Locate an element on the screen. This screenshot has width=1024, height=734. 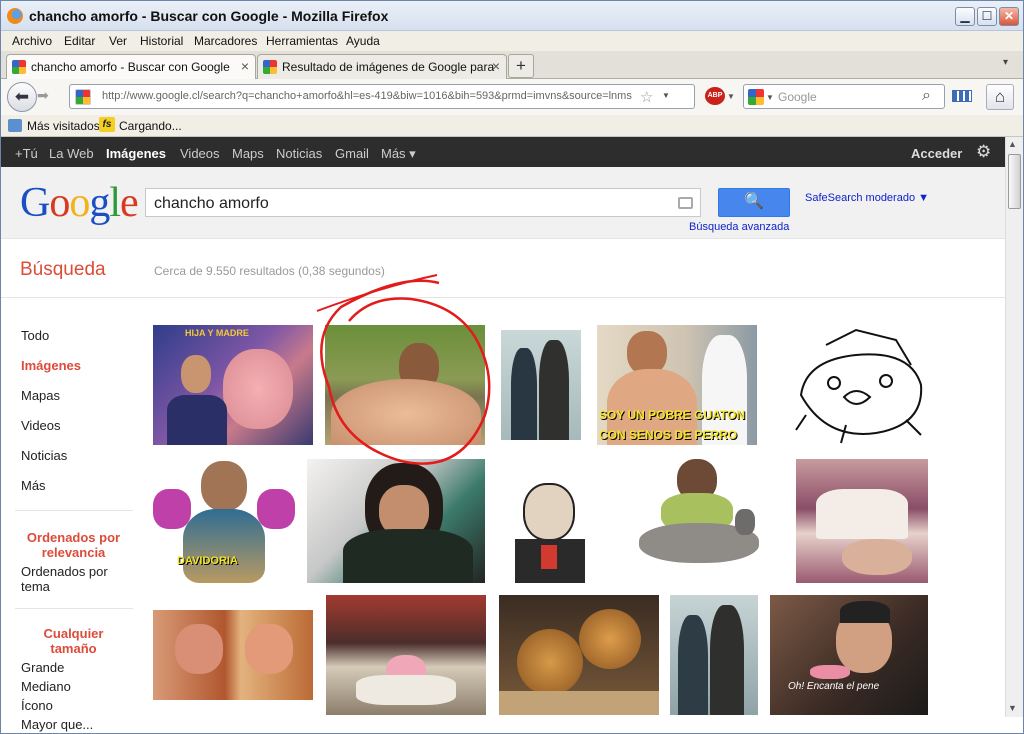
logo-letter: g is located at coordinates (99, 203).